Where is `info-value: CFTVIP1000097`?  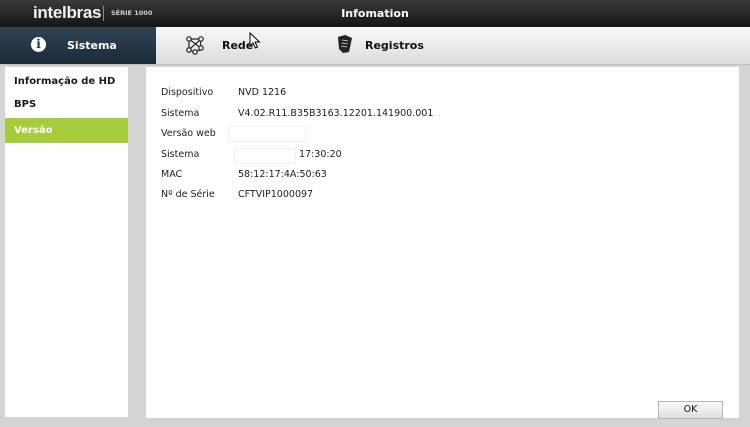
info-value: CFTVIP1000097 is located at coordinates (276, 194).